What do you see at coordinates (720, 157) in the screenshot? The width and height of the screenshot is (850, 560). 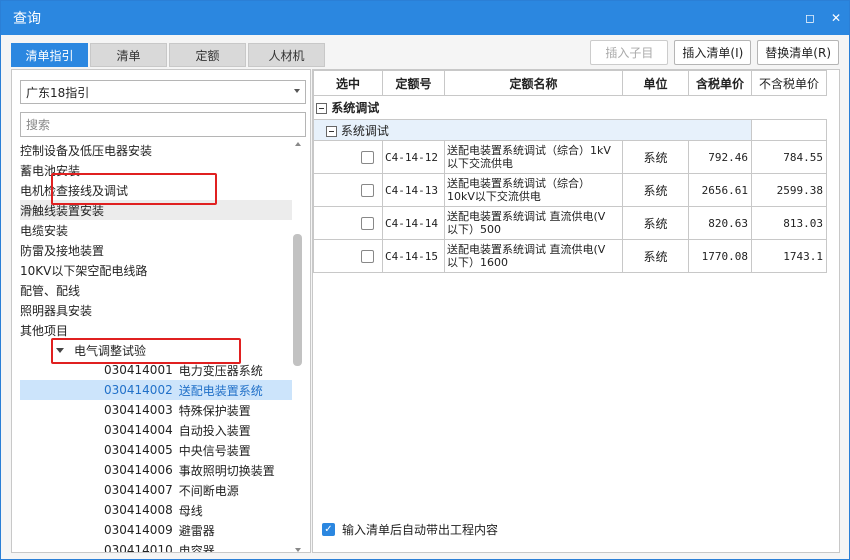 I see `row-tax-price: 792.46` at bounding box center [720, 157].